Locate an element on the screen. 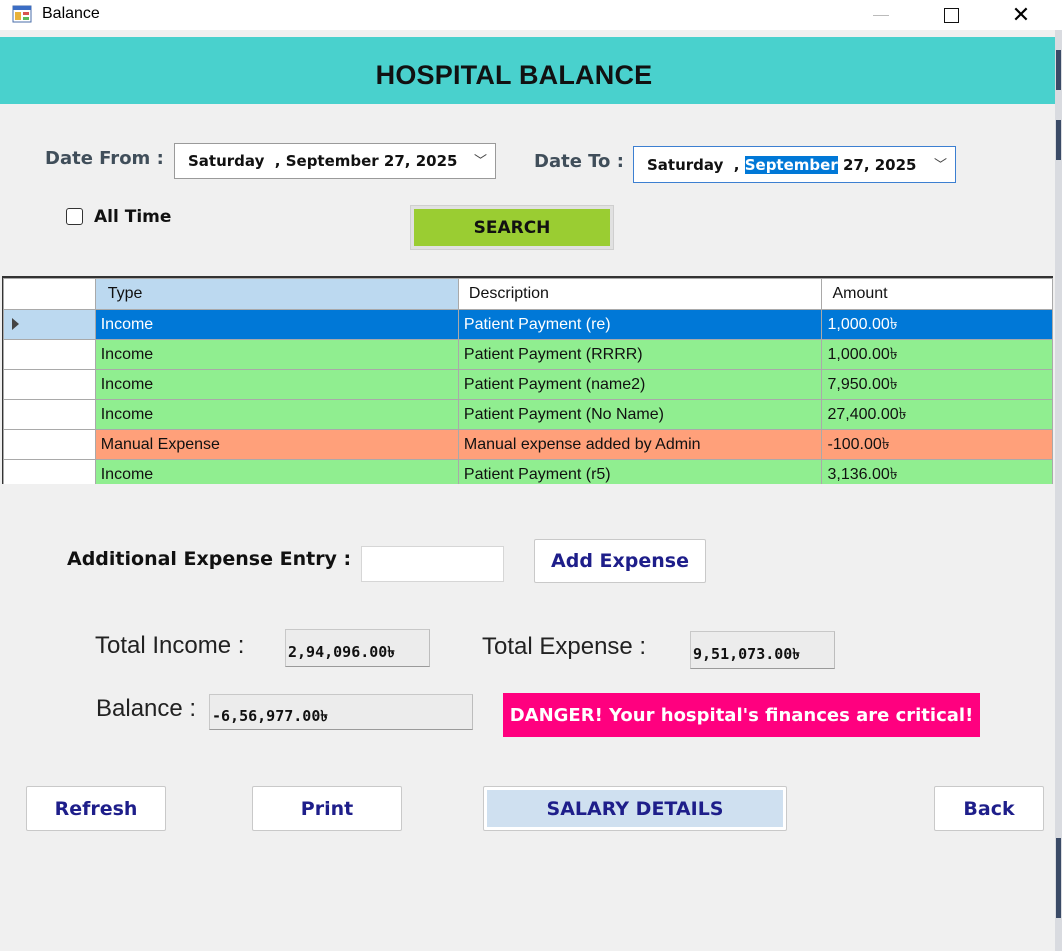 The height and width of the screenshot is (951, 1062). table-header-row: Type Description Amount is located at coordinates (528, 294).